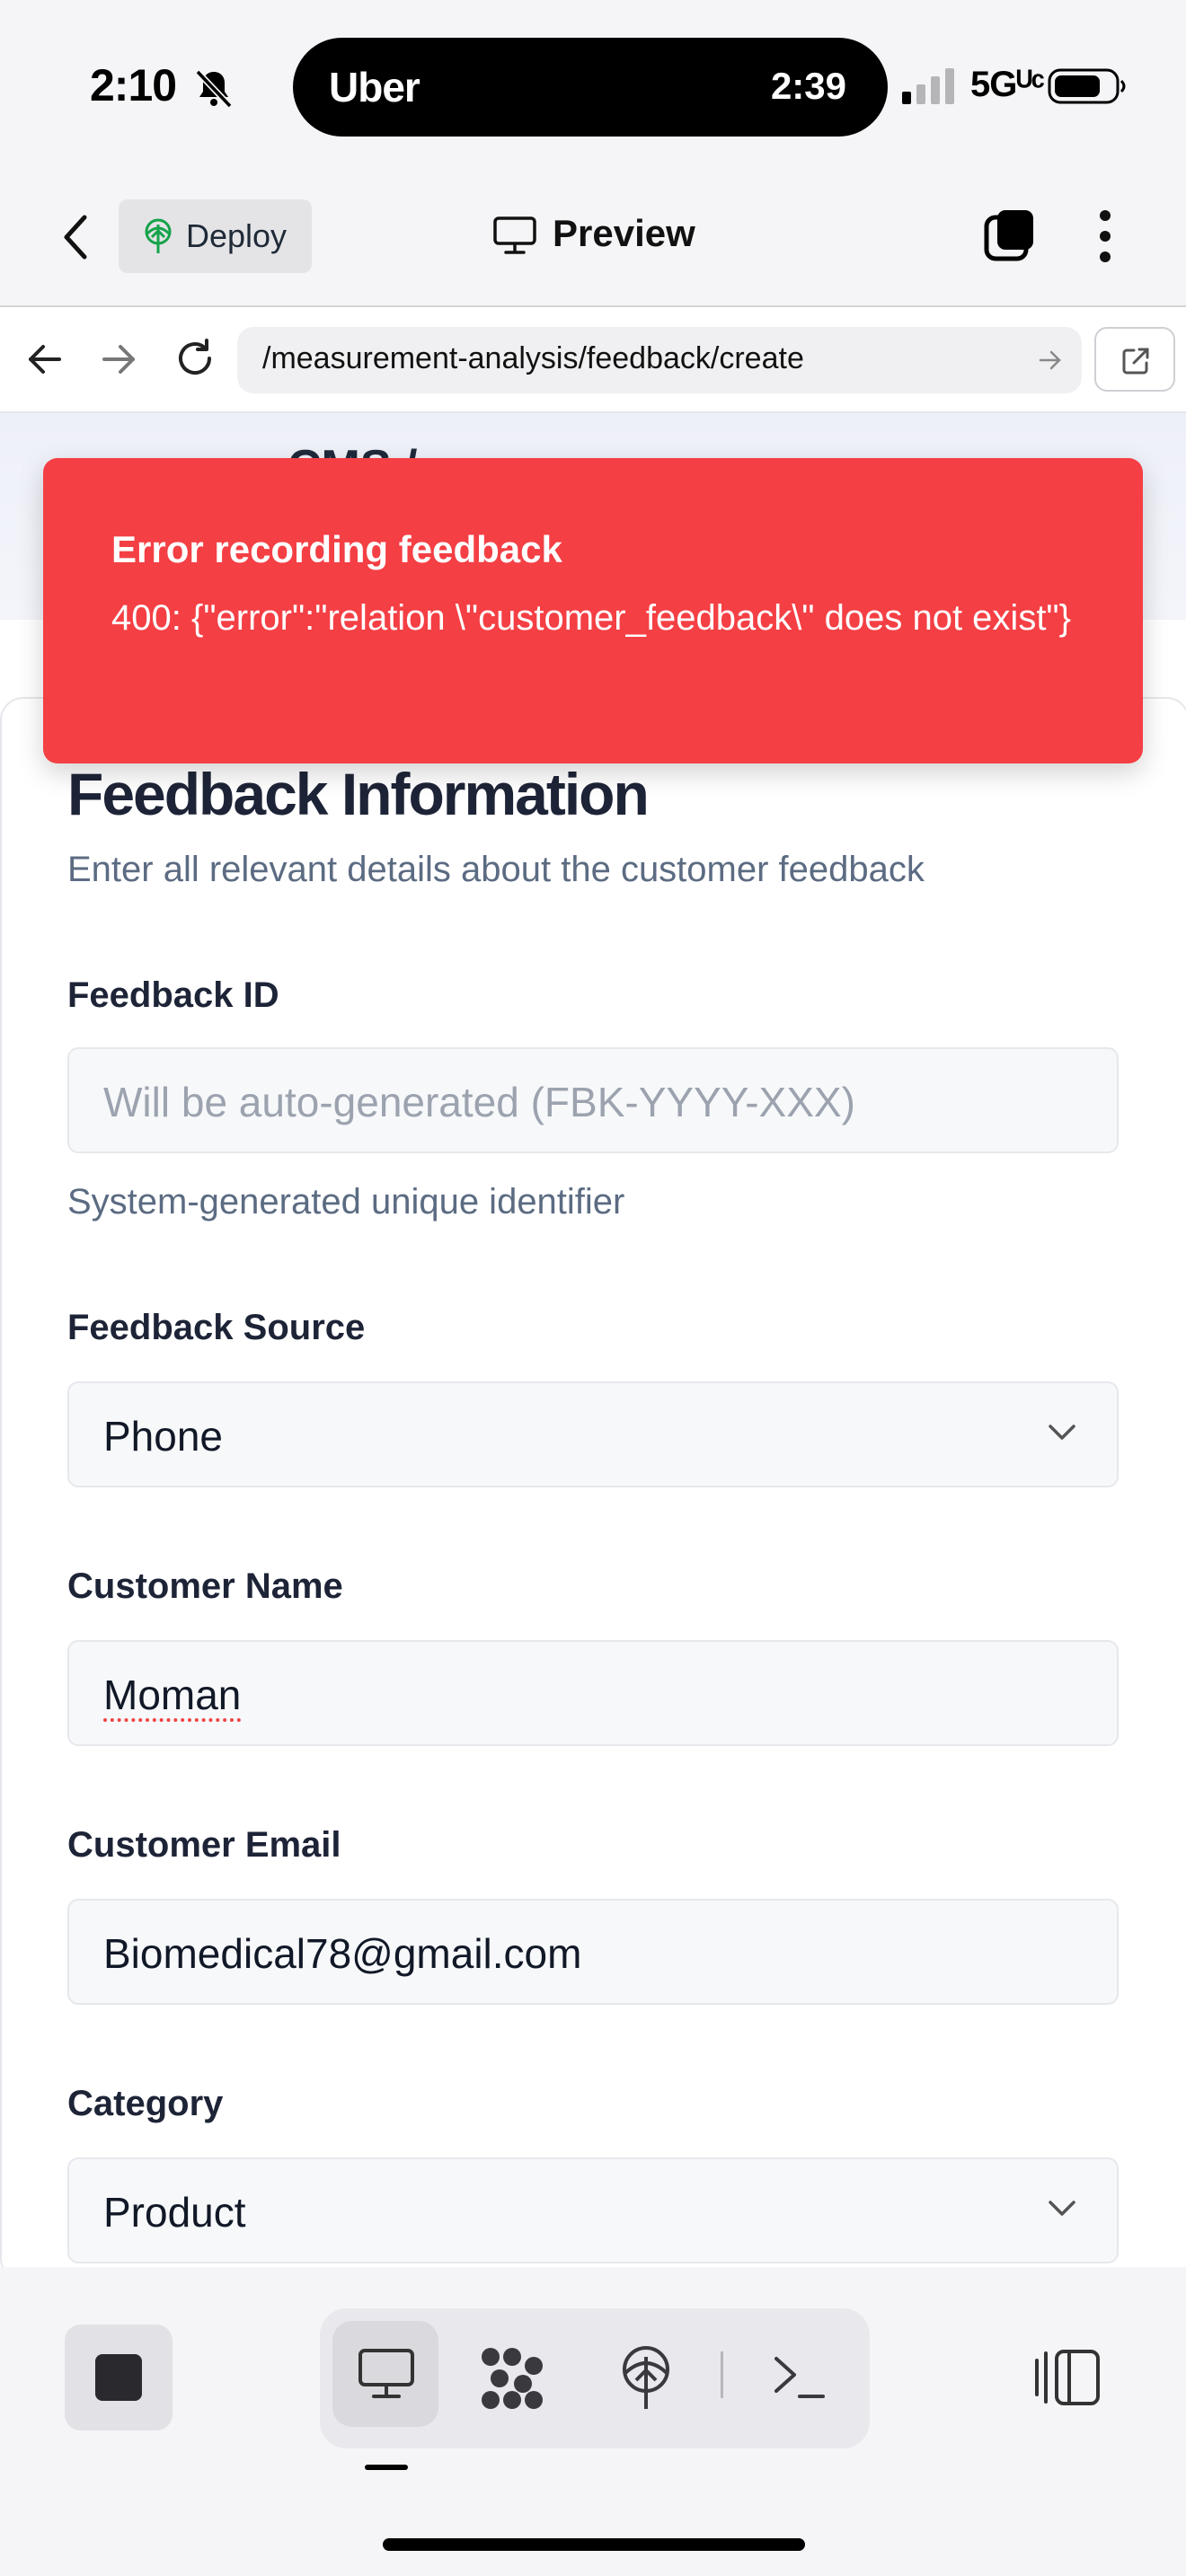  Describe the element at coordinates (374, 87) in the screenshot. I see `island-brand: Uber` at that location.